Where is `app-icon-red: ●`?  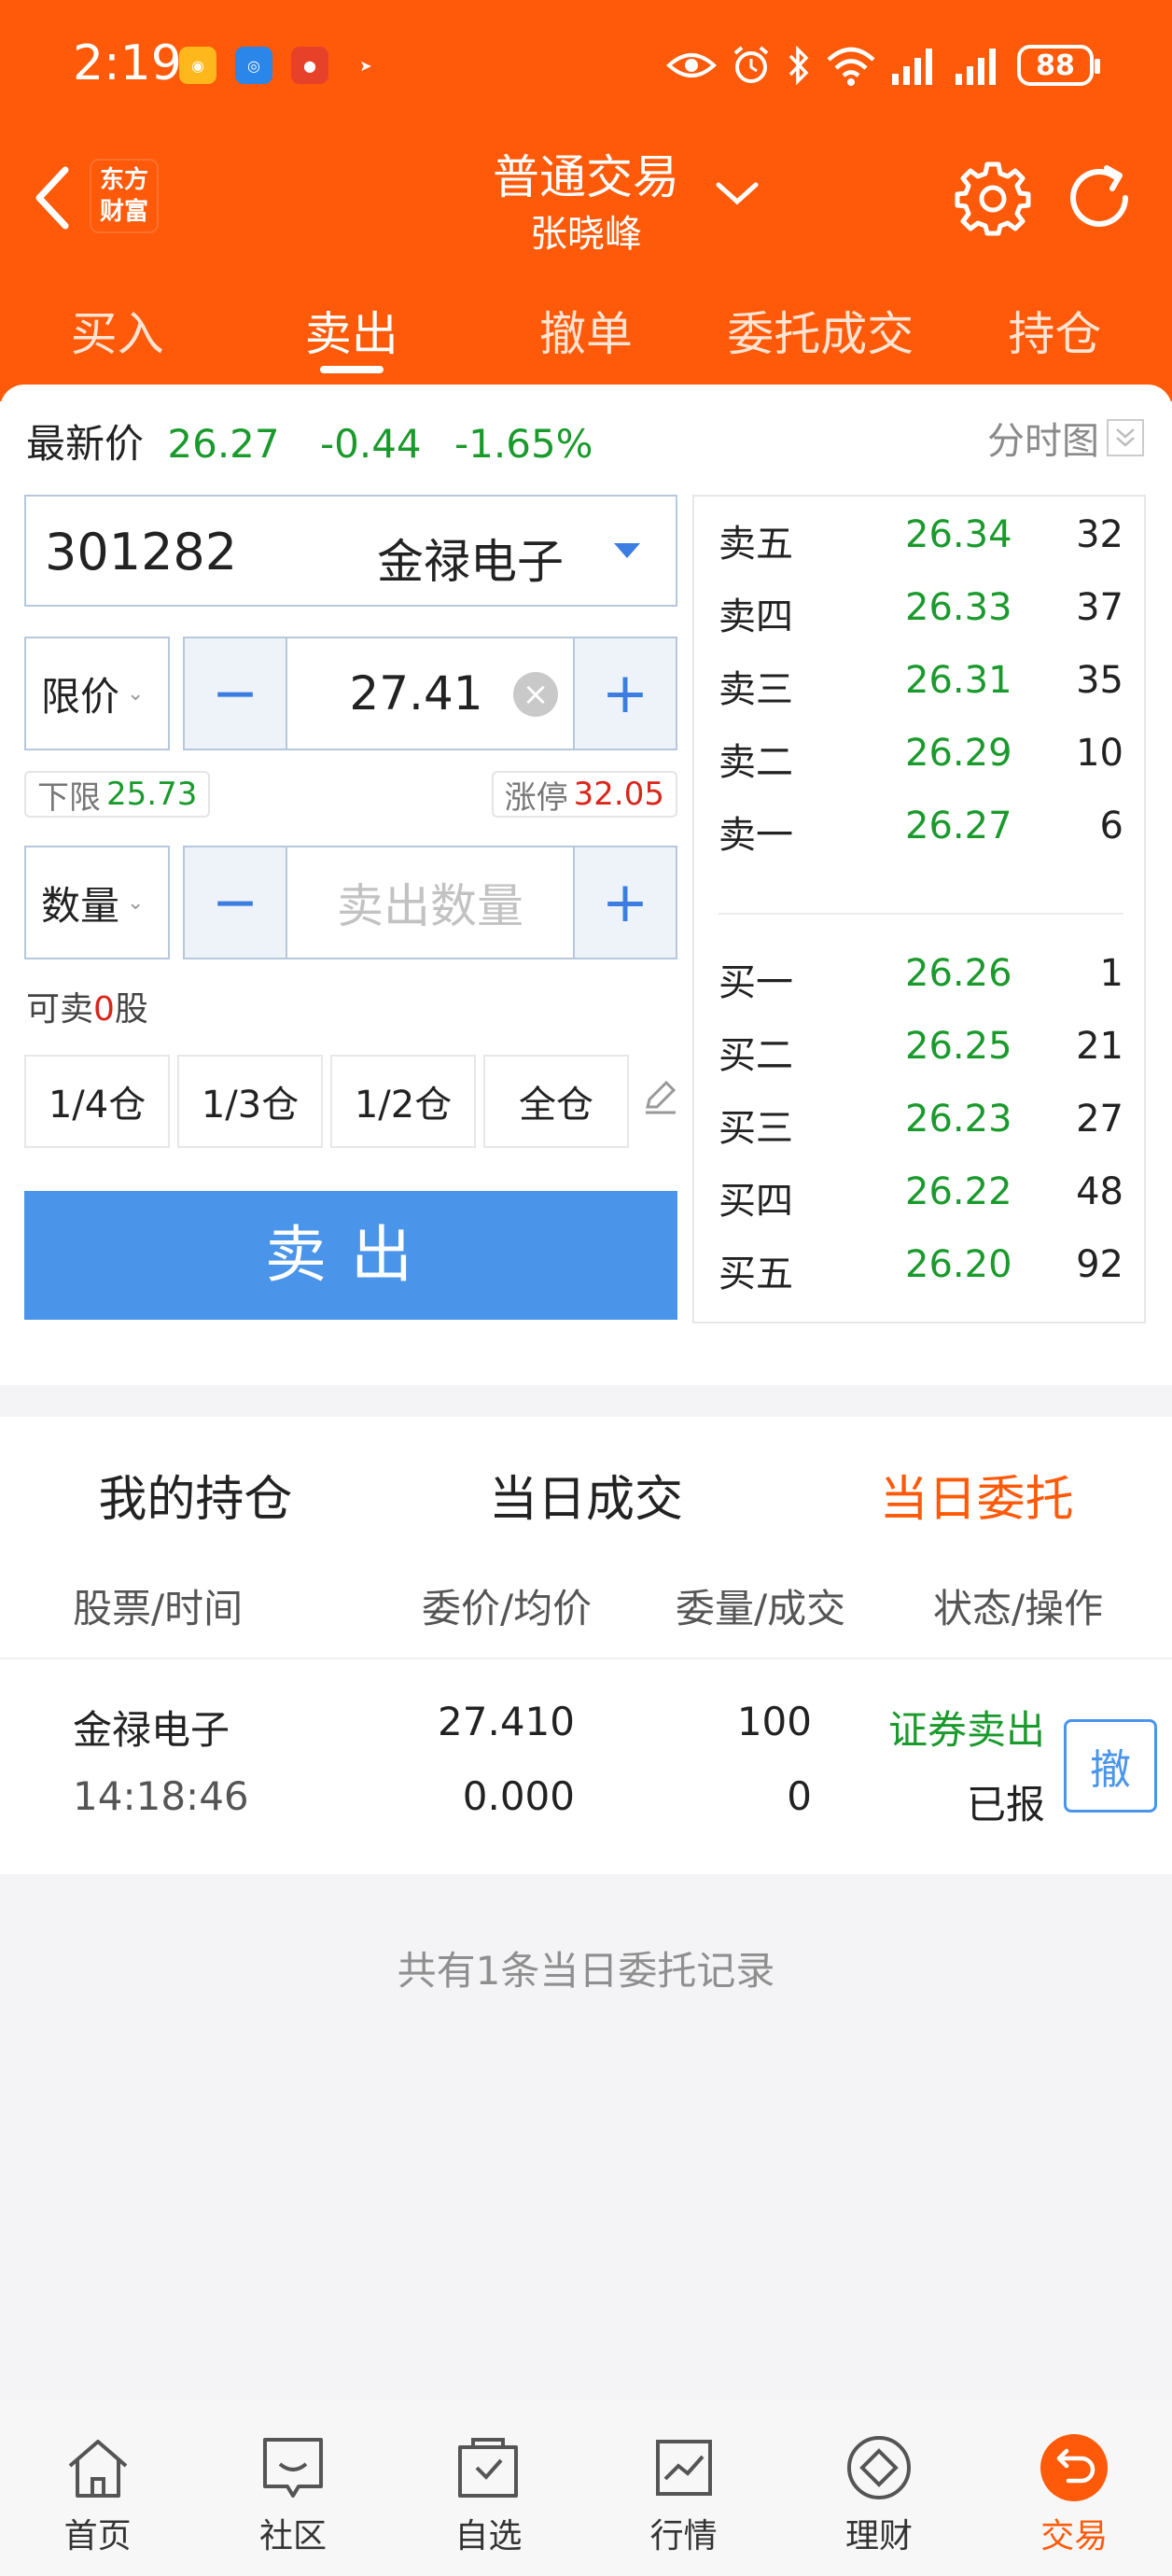
app-icon-red: ● is located at coordinates (309, 65).